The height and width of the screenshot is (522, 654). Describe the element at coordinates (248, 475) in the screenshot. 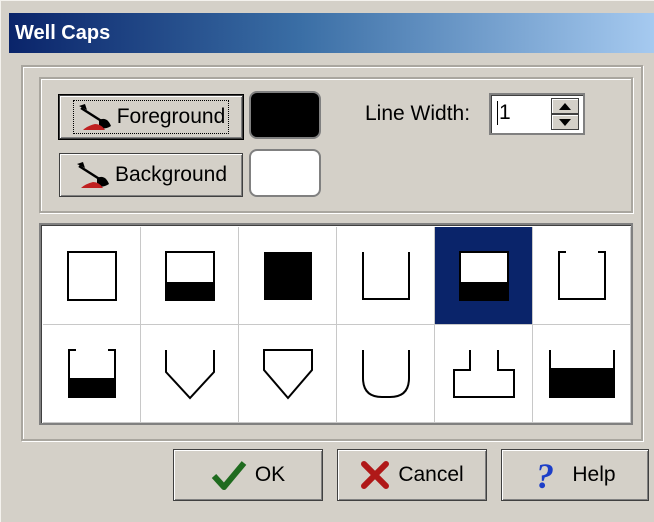

I see `ok-button: OK` at that location.